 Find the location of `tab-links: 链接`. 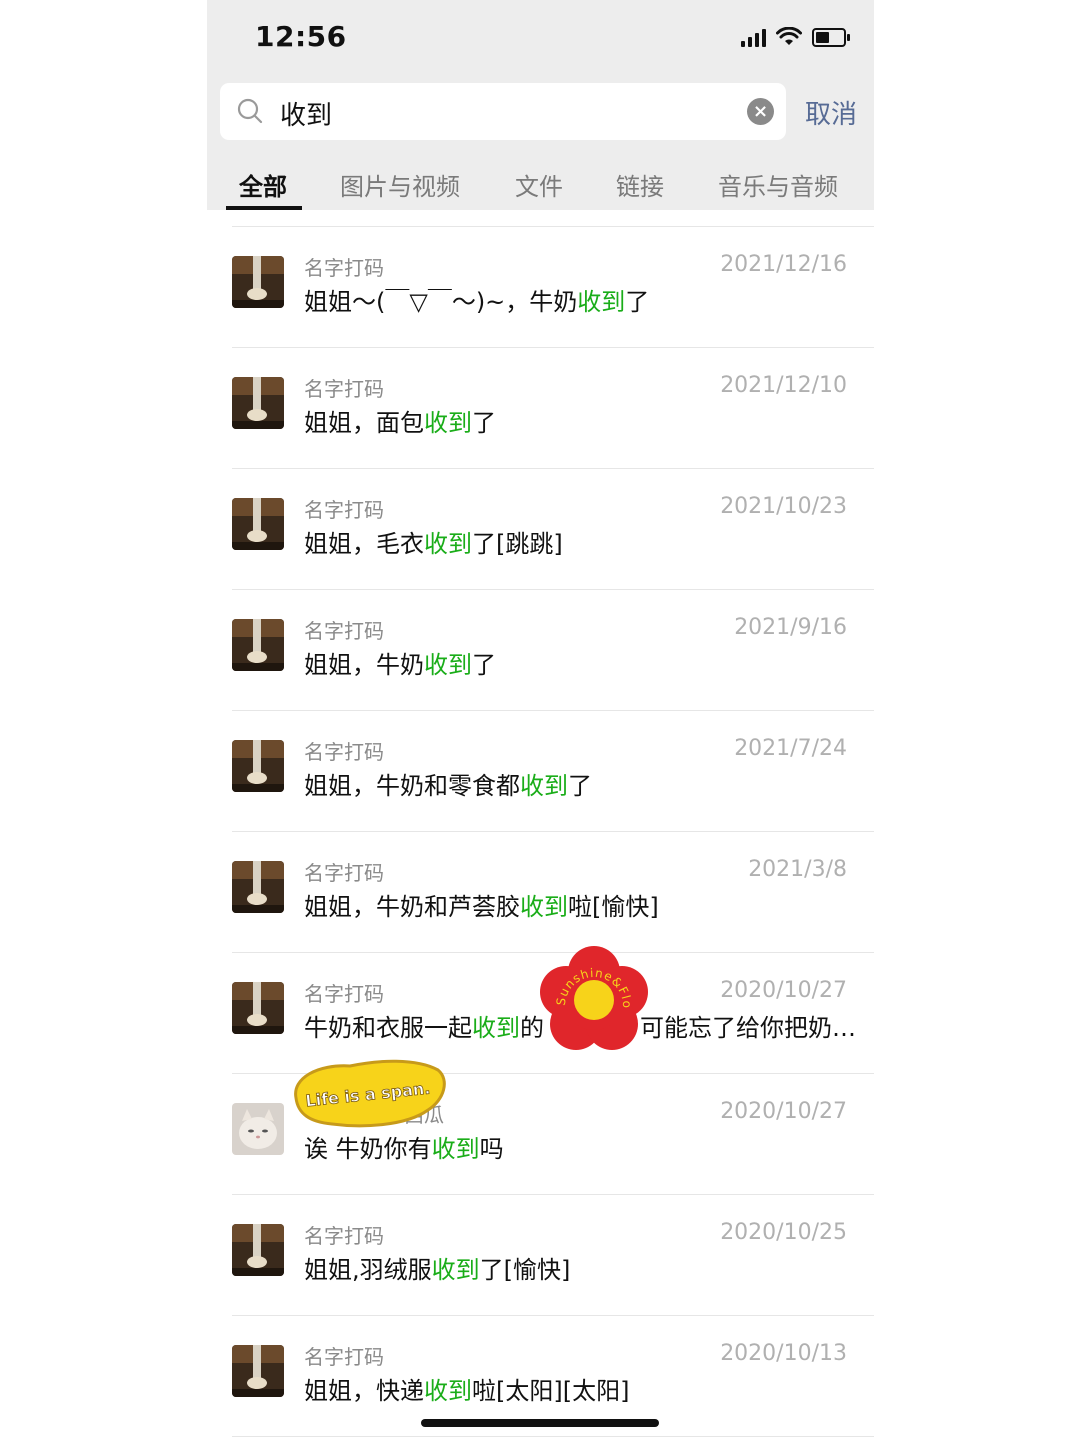

tab-links: 链接 is located at coordinates (640, 184).